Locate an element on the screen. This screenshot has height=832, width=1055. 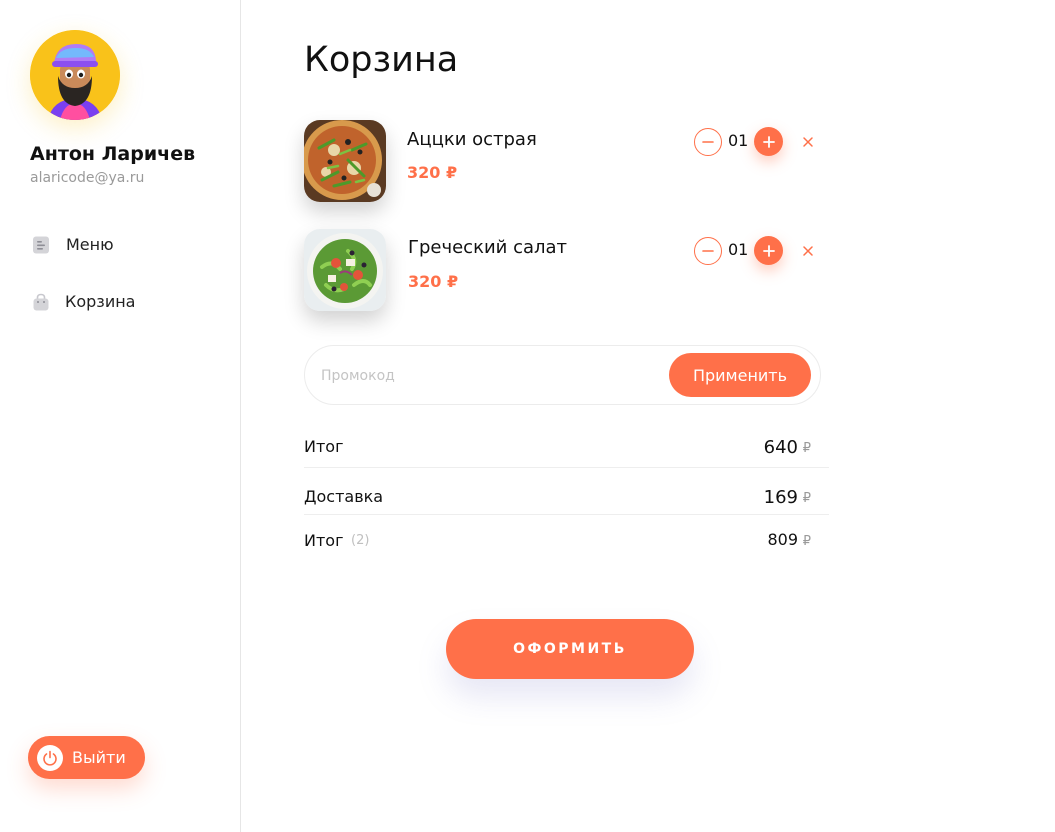
apply-promo-button: Применить is located at coordinates (740, 375).